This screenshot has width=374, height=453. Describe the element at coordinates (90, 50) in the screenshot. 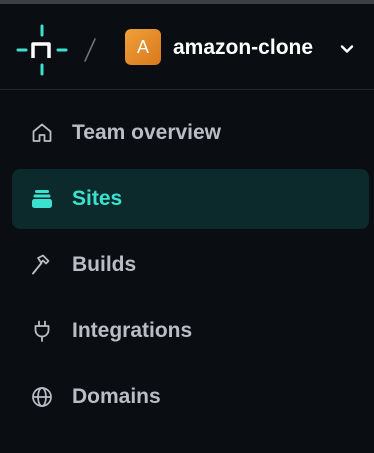

I see `breadcrumb-separator` at that location.